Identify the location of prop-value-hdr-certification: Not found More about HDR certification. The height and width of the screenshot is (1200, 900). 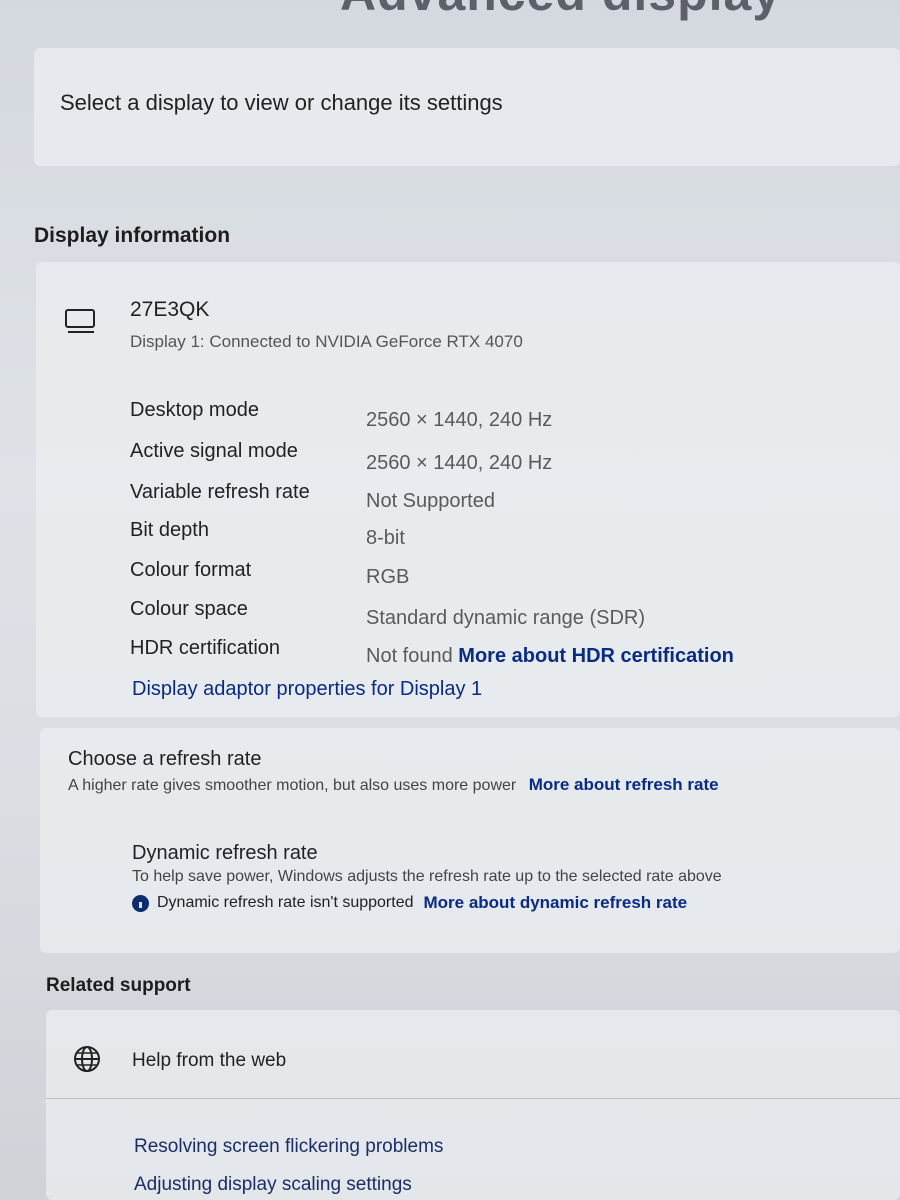
(550, 656).